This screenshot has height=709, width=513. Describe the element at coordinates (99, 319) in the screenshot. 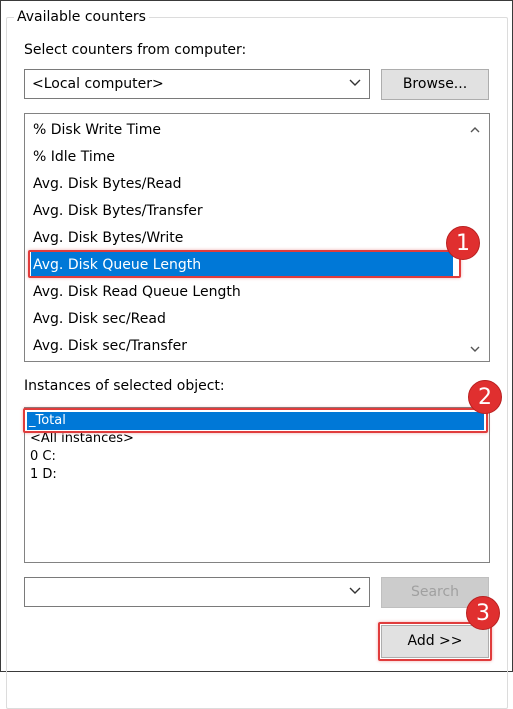

I see `counter-item: Avg. Disk sec/Read` at that location.